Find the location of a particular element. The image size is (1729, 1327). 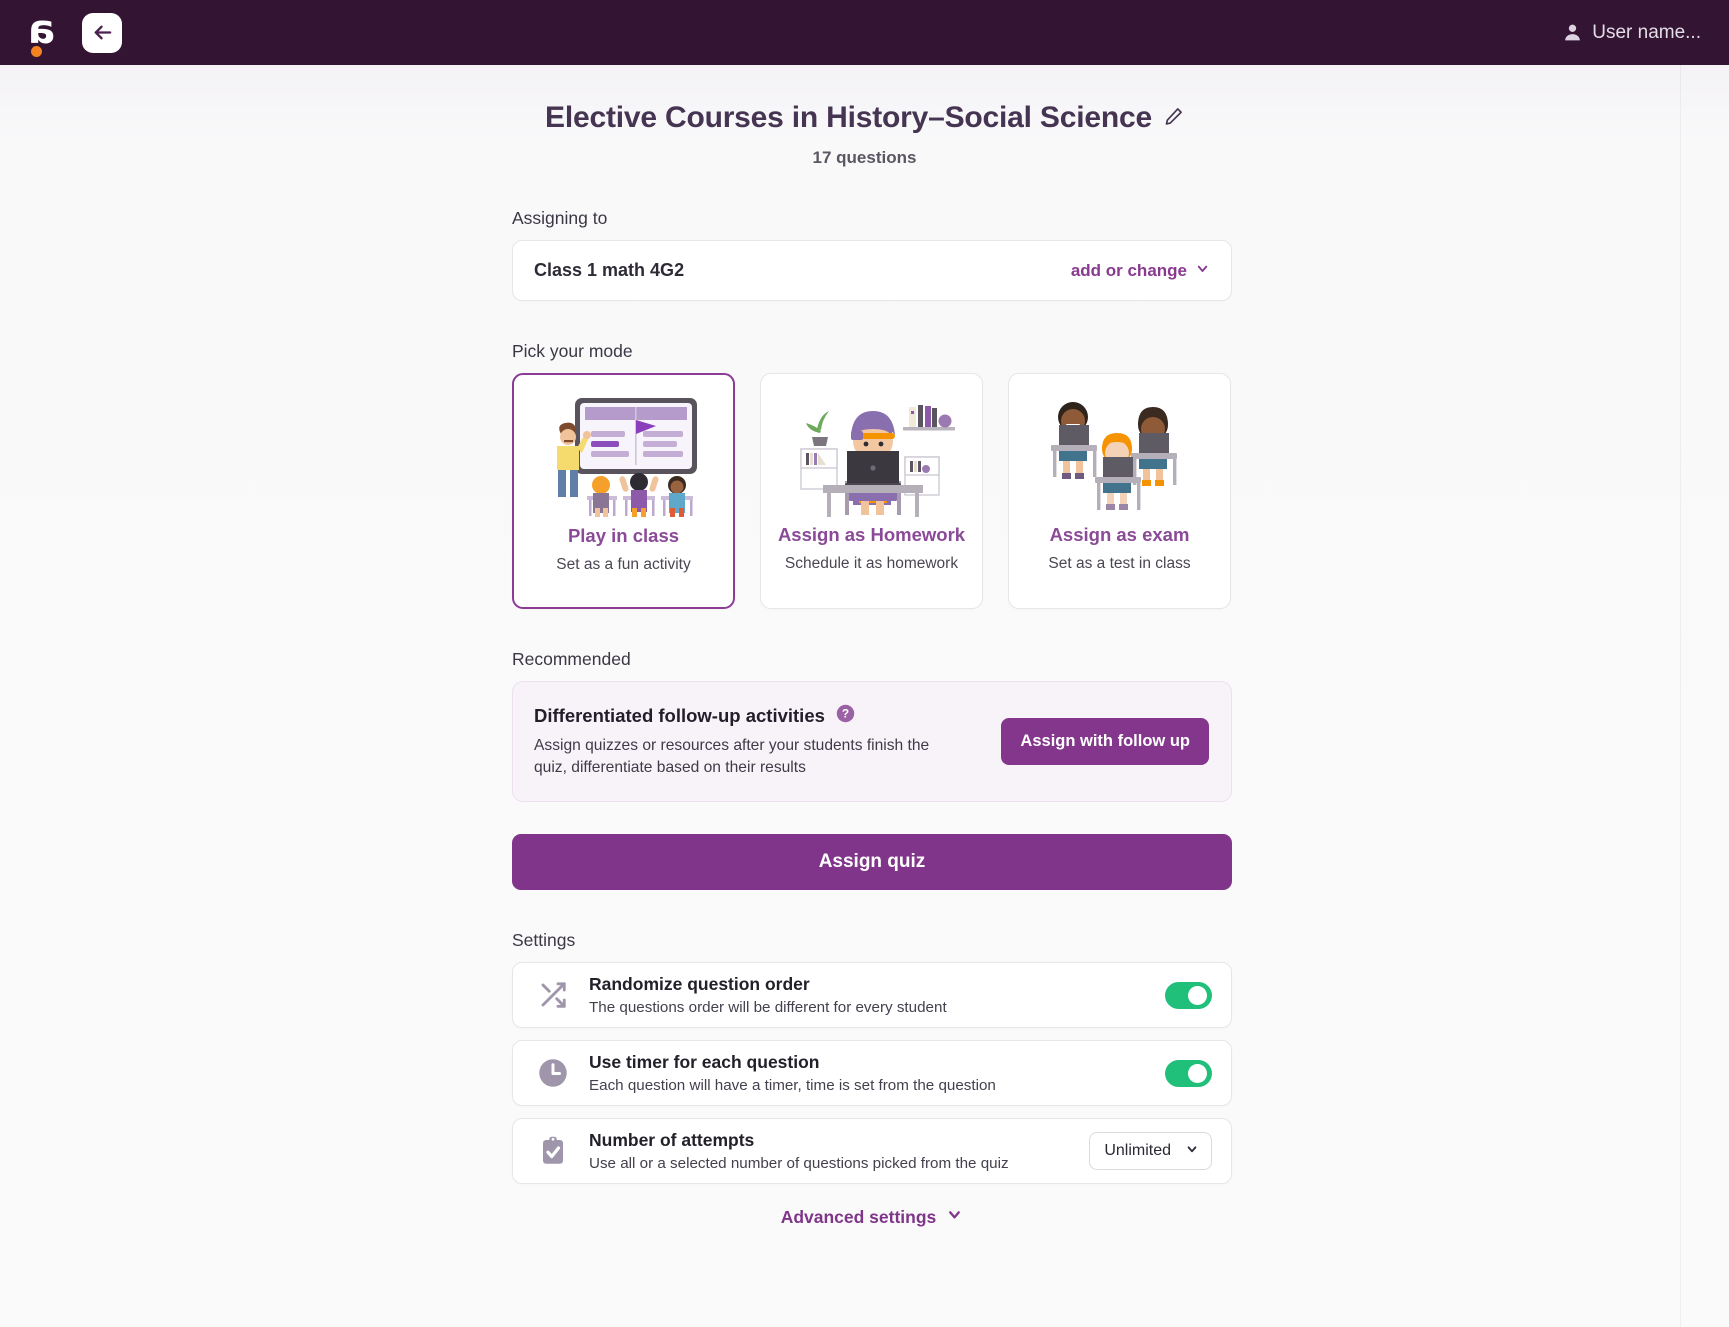

user-avatar-icon is located at coordinates (1572, 32).